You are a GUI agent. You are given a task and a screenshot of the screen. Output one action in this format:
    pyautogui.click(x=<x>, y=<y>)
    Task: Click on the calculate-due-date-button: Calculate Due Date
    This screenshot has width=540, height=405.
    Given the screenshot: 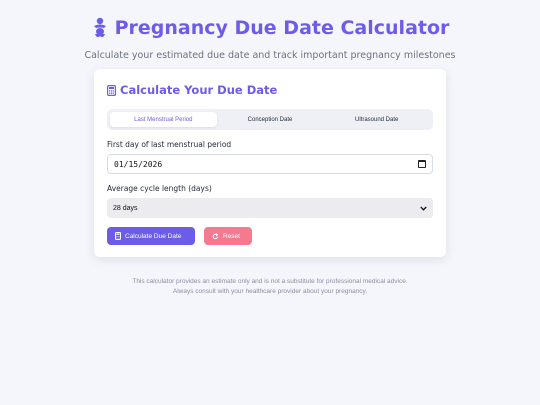 What is the action you would take?
    pyautogui.click(x=151, y=236)
    